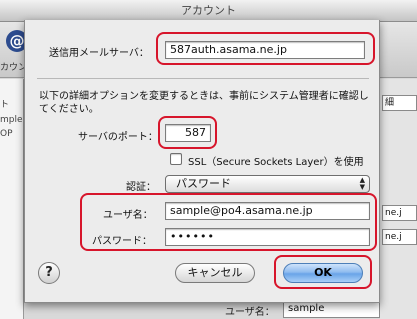 This screenshot has height=319, width=417. I want to click on server-port-highlight, so click(187, 132).